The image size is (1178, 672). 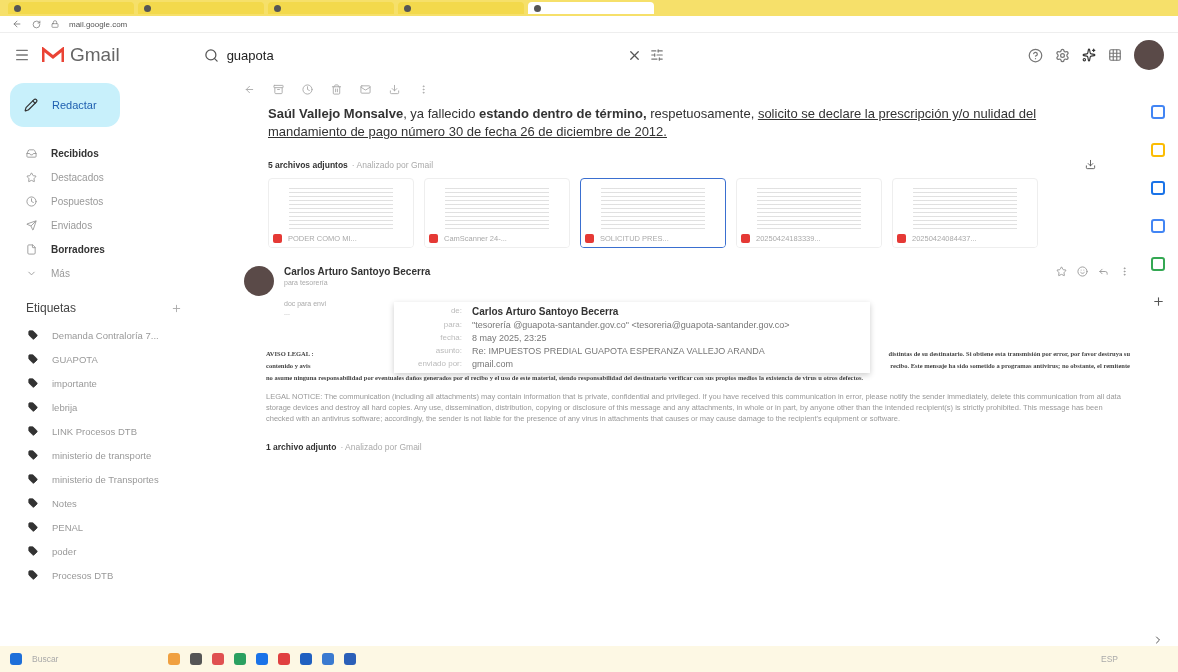 What do you see at coordinates (1062, 55) in the screenshot?
I see `settings-icon` at bounding box center [1062, 55].